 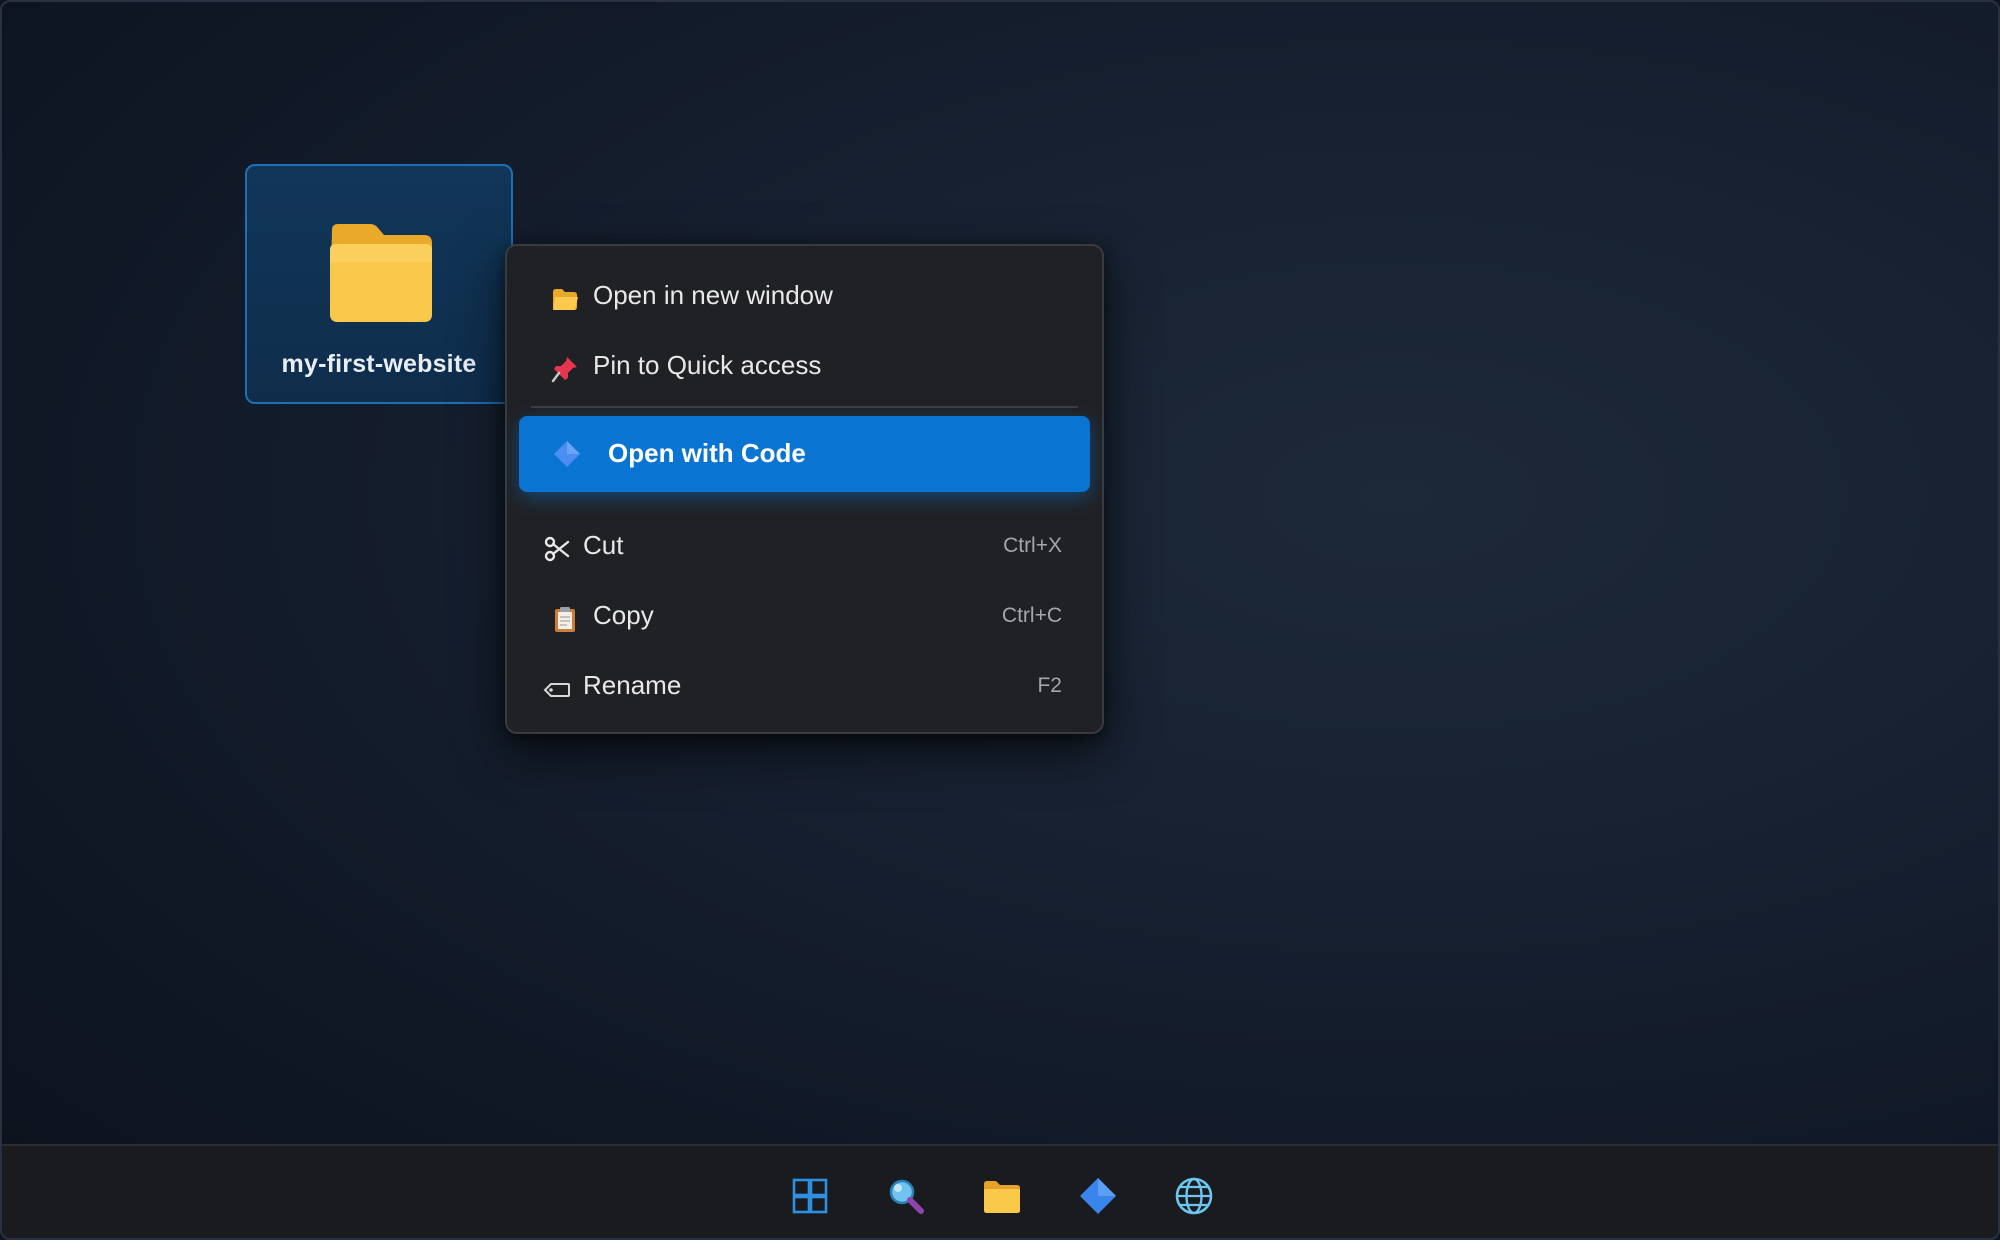 I want to click on menu-item-shortcut: Ctrl+X, so click(x=1032, y=545).